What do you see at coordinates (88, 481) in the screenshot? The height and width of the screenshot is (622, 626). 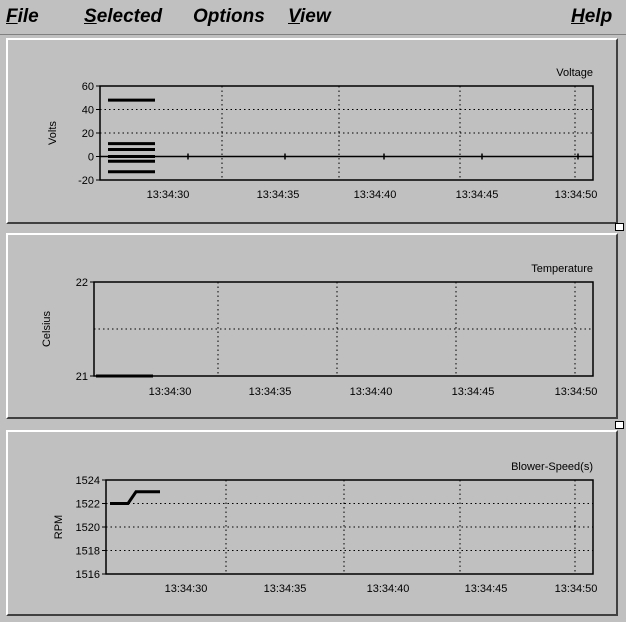 I see `y-tick-label: 1524` at bounding box center [88, 481].